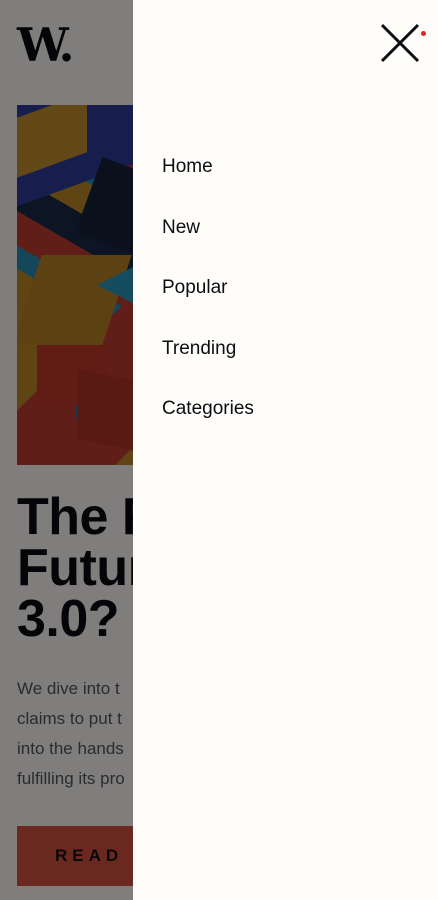  What do you see at coordinates (208, 288) in the screenshot?
I see `menu-link-popular: Popular` at bounding box center [208, 288].